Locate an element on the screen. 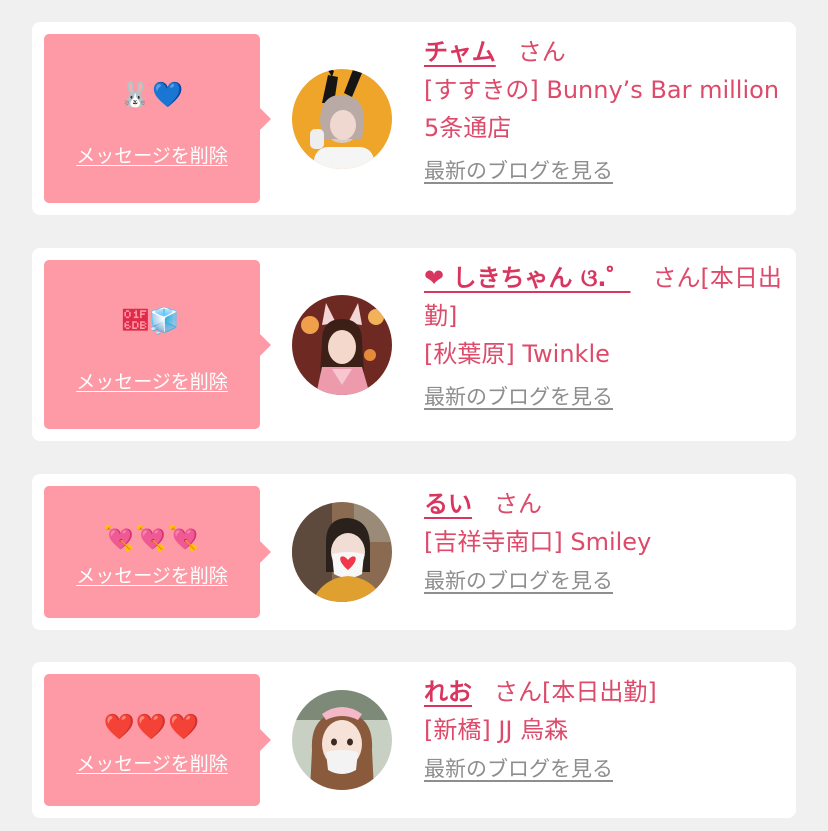 The width and height of the screenshot is (828, 831). name-line: れお さん[本日出勤] is located at coordinates (607, 692).